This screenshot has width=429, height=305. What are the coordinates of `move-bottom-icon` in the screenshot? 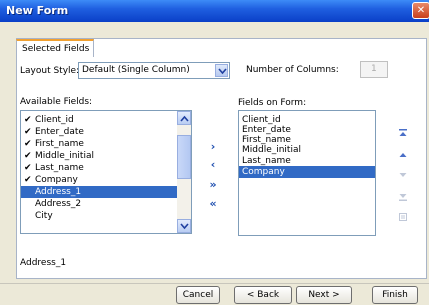 It's located at (403, 197).